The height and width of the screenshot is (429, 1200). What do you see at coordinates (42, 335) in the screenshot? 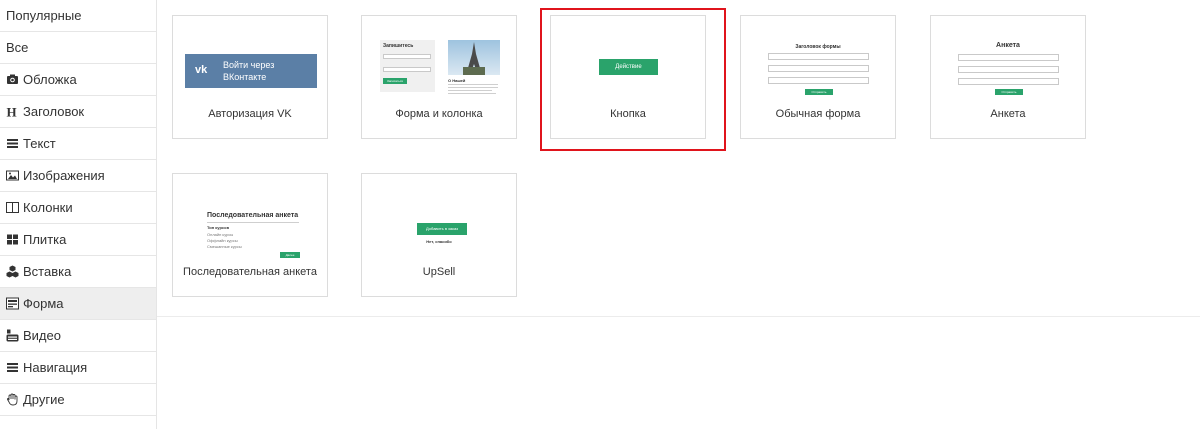
I see `sidebar-item-label: Видео` at bounding box center [42, 335].